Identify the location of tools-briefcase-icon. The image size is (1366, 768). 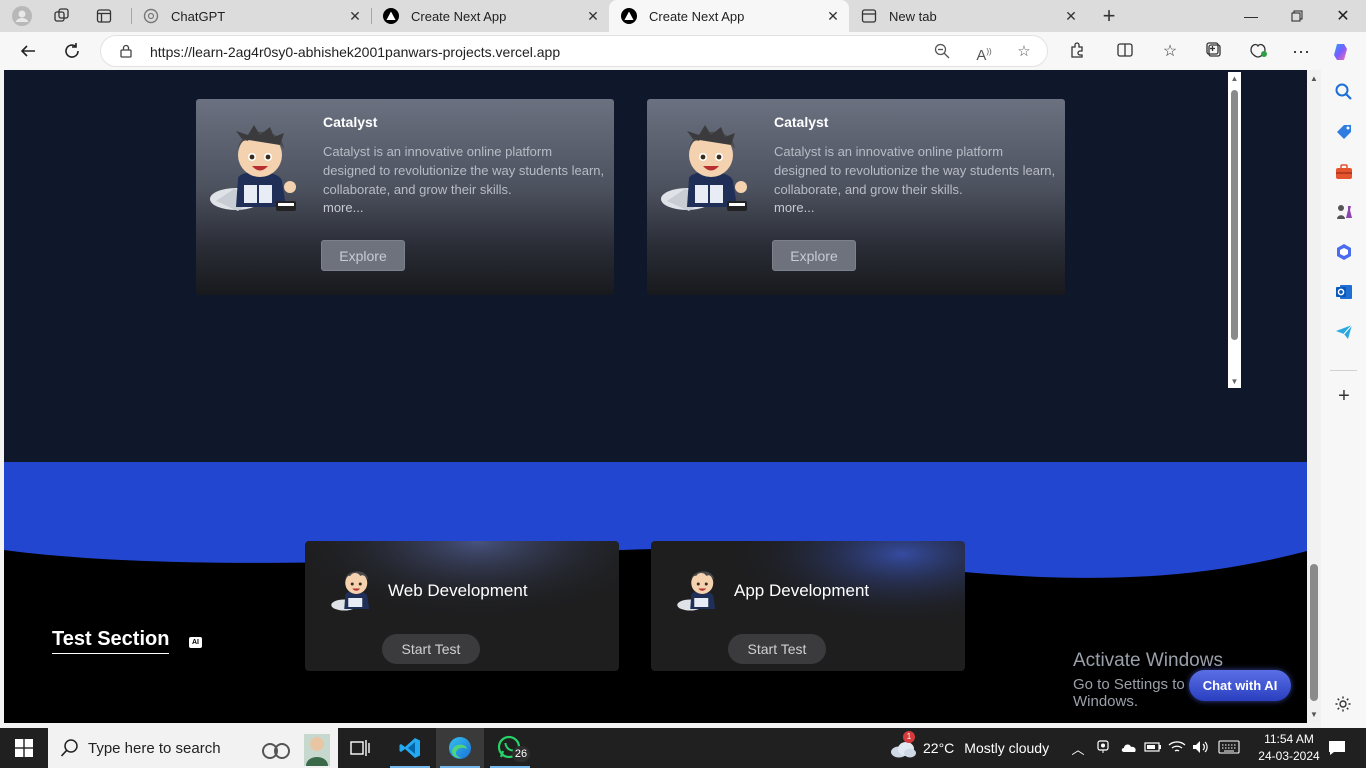
(1344, 172).